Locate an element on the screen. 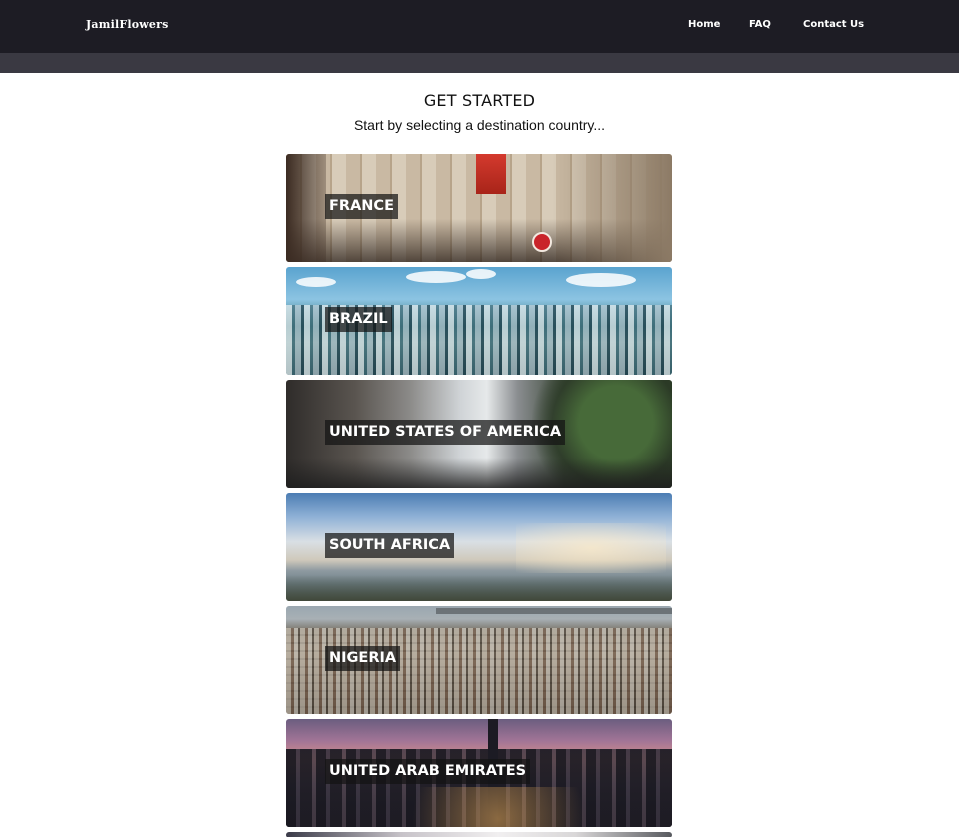 This screenshot has width=959, height=837. country-label: UNITED STATES OF AMERICA is located at coordinates (445, 432).